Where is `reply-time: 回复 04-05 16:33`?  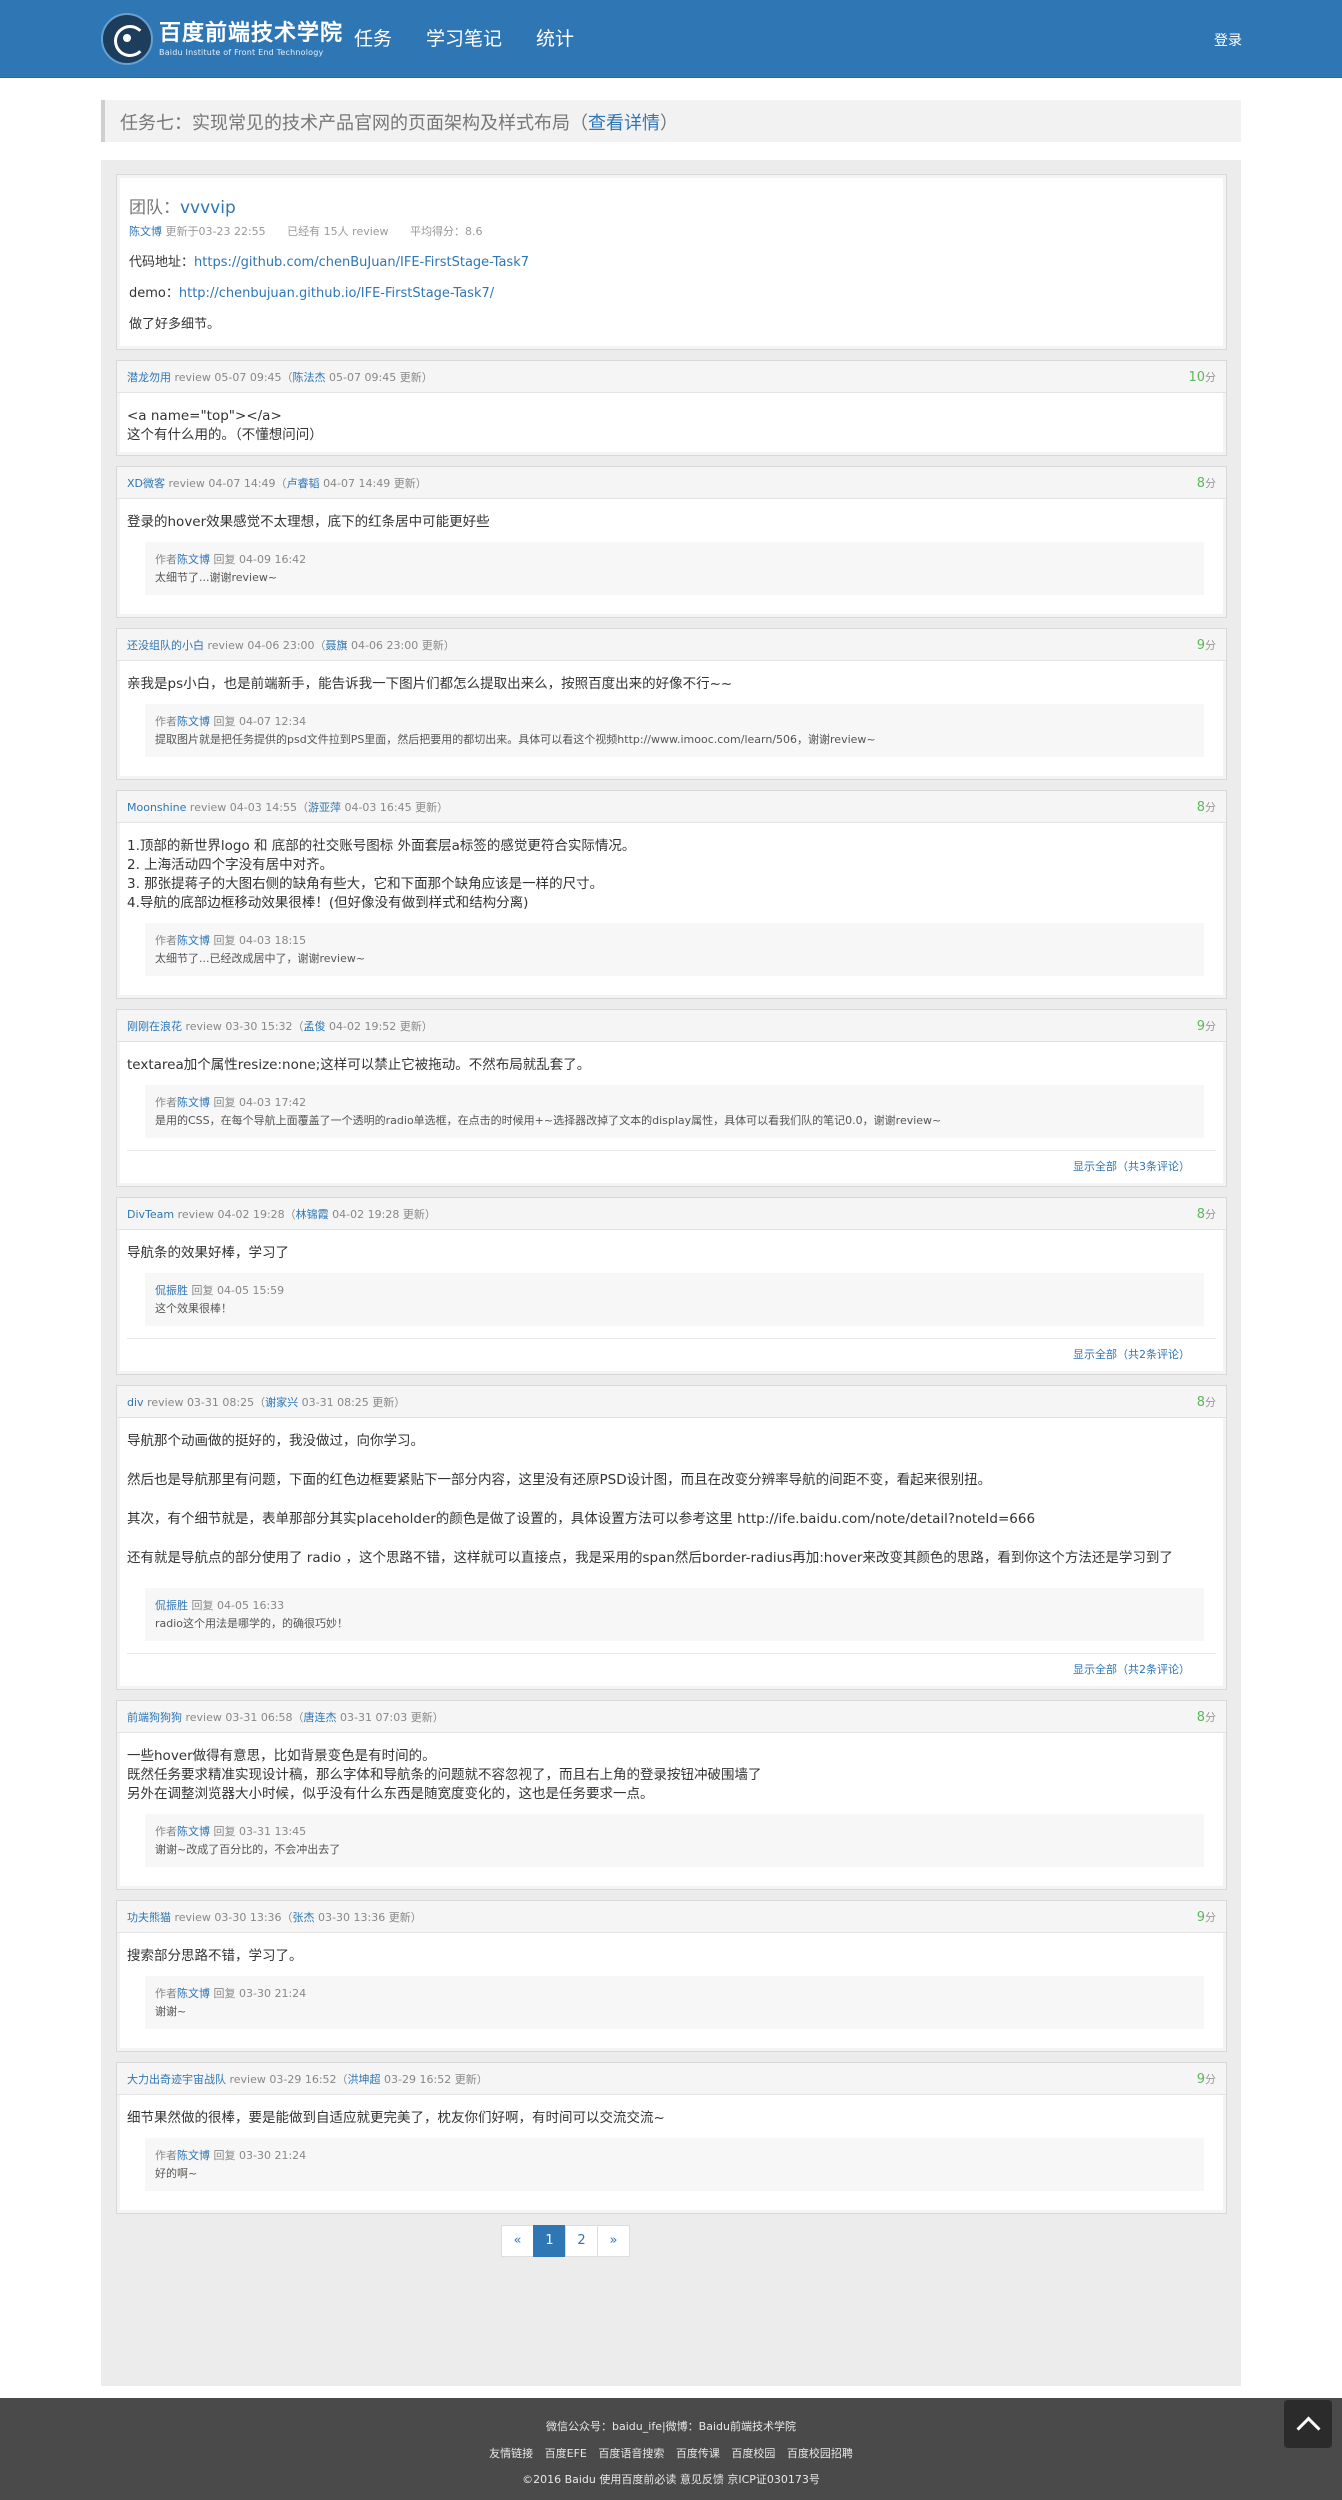
reply-time: 回复 04-05 16:33 is located at coordinates (238, 1605).